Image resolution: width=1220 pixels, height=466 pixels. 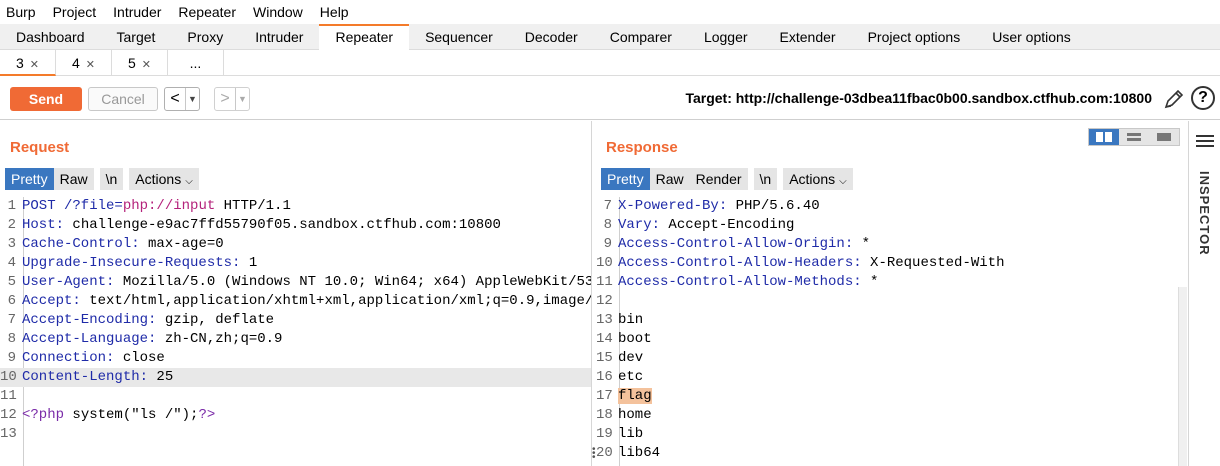 What do you see at coordinates (175, 99) in the screenshot?
I see `chevron-left-icon: <` at bounding box center [175, 99].